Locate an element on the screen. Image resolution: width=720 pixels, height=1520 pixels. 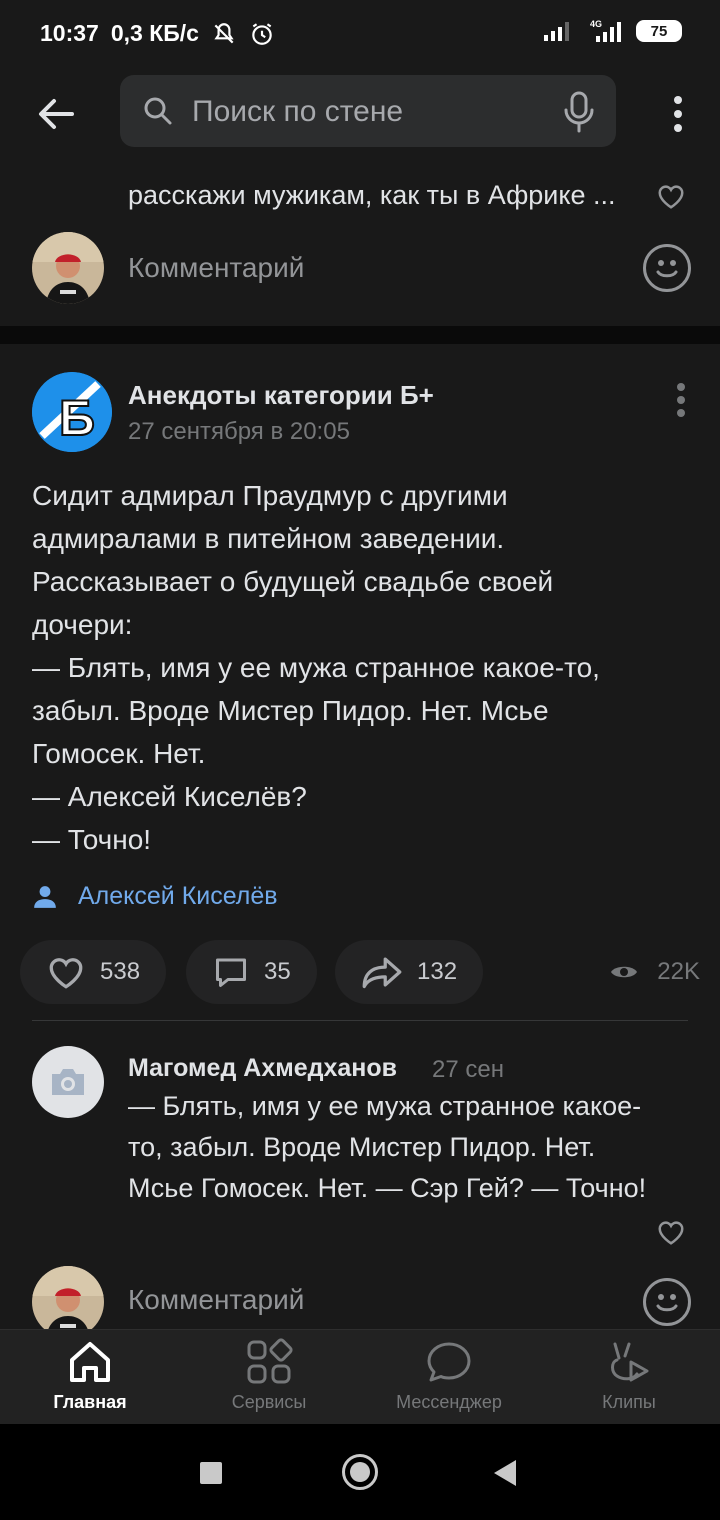
tab-services-label: Сервисы is located at coordinates (269, 1402).